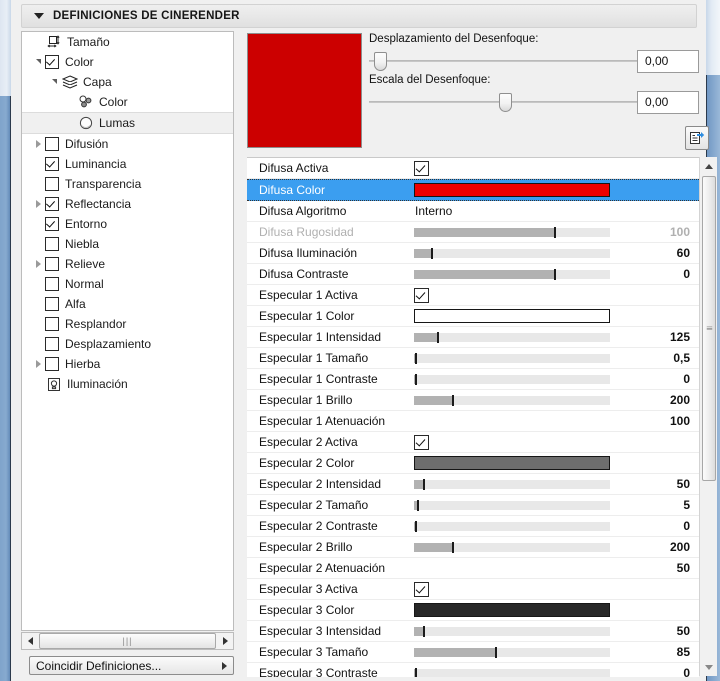 The width and height of the screenshot is (720, 681). I want to click on property-row: Especular 1 Brillo 200, so click(473, 400).